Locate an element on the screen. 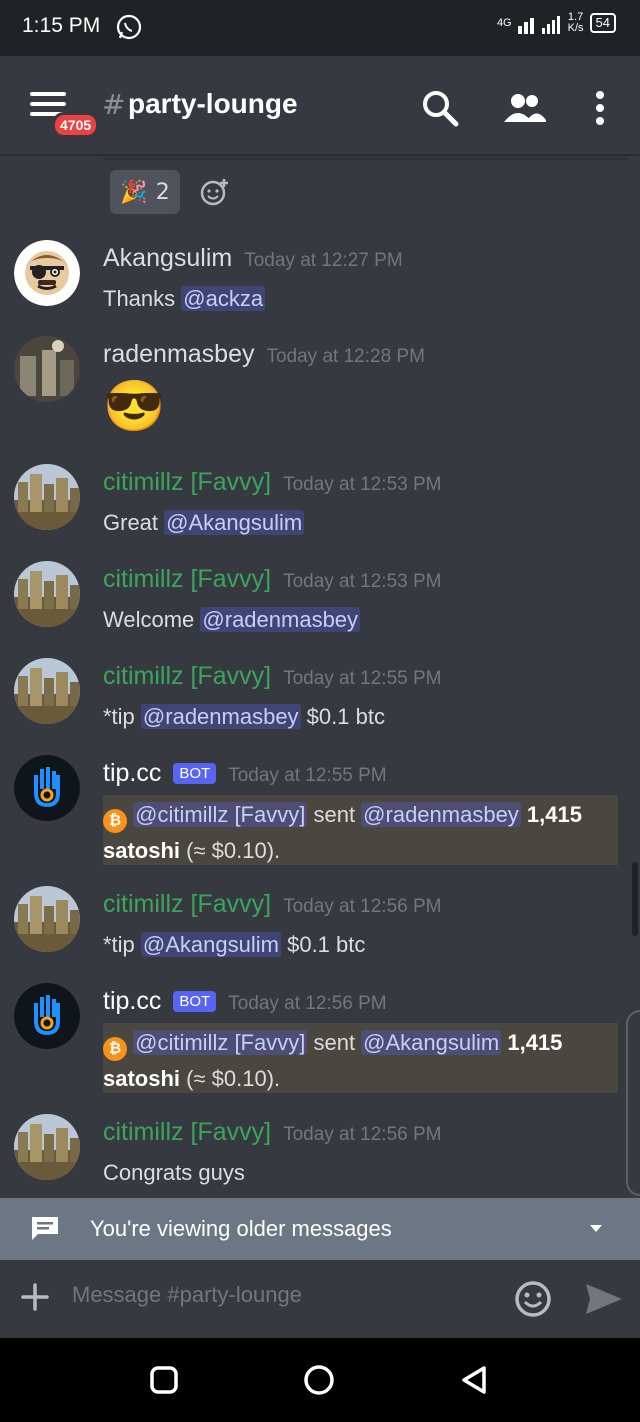 This screenshot has width=640, height=1422. previous-embed-edge is located at coordinates (365, 159).